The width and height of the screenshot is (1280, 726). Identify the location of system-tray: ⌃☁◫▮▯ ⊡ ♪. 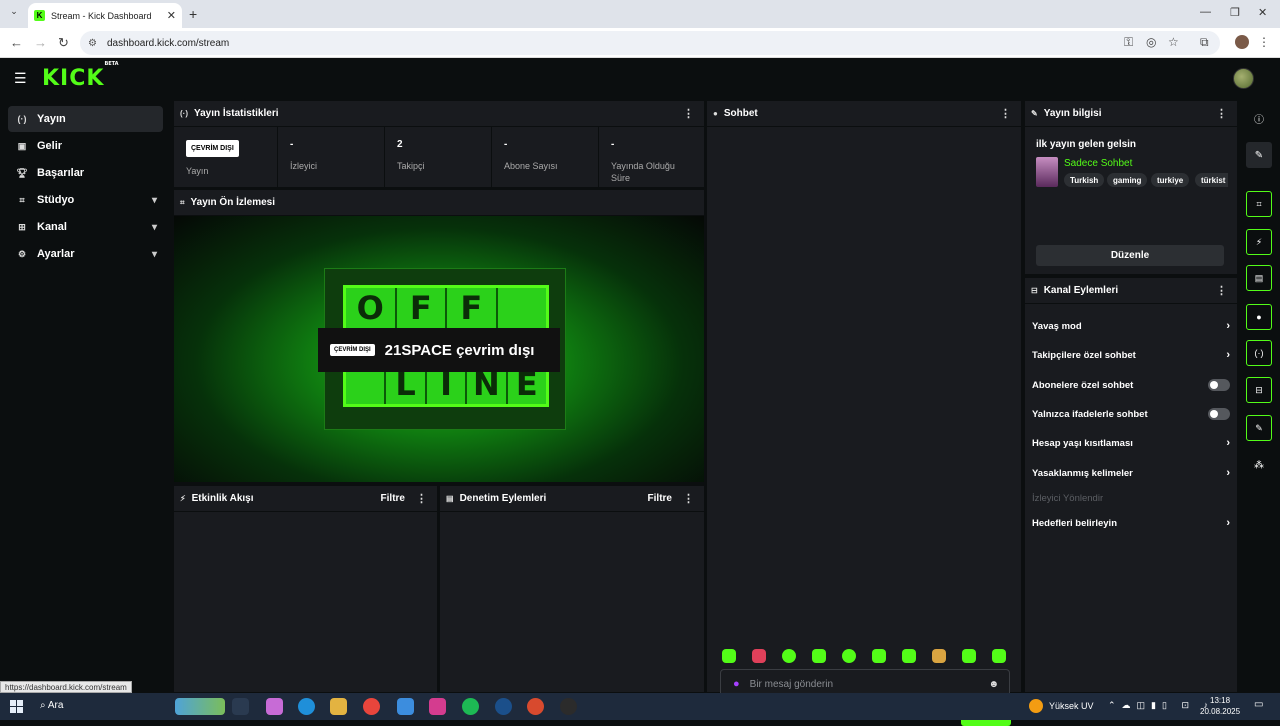
(1161, 705).